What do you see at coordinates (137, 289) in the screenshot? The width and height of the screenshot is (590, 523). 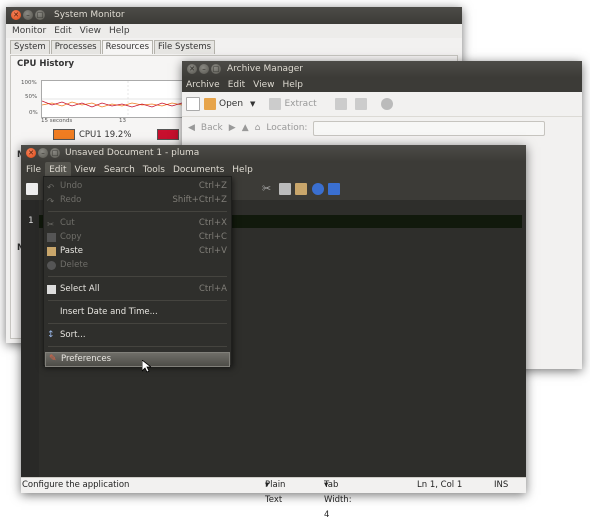 I see `menu-item-select-all: Select All Ctrl+A` at bounding box center [137, 289].